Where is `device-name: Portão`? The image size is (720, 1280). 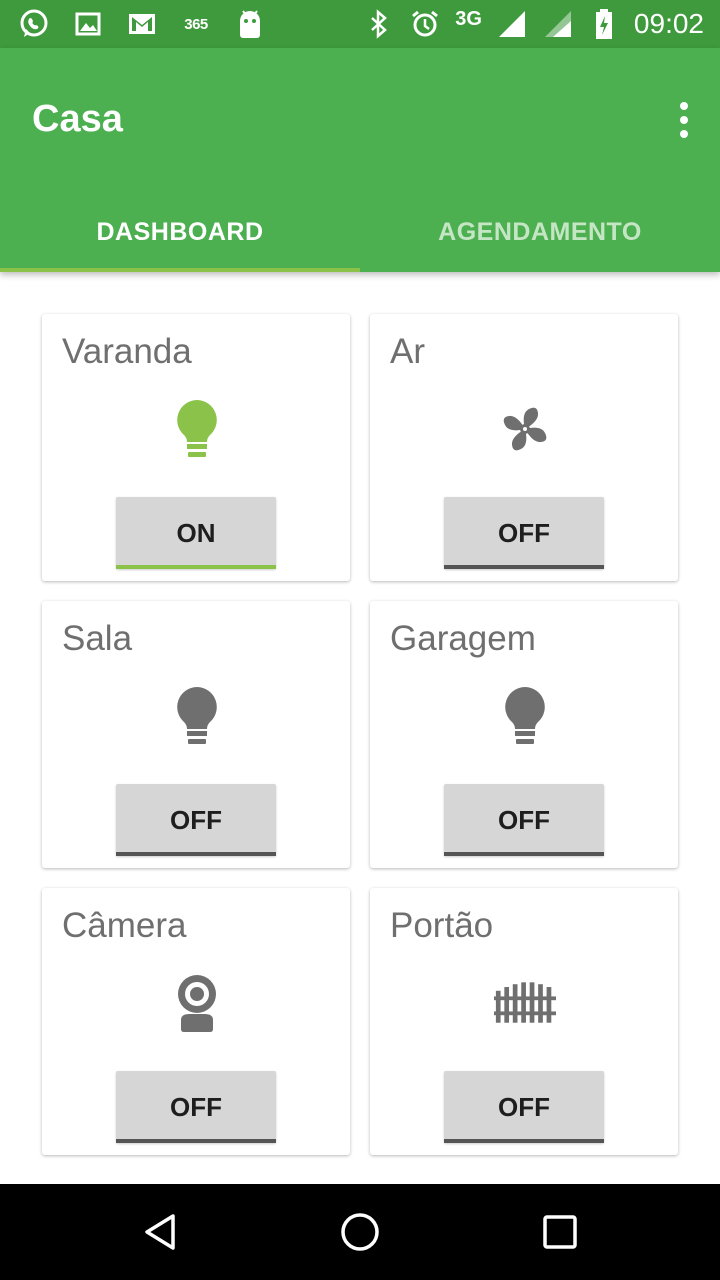
device-name: Portão is located at coordinates (442, 925).